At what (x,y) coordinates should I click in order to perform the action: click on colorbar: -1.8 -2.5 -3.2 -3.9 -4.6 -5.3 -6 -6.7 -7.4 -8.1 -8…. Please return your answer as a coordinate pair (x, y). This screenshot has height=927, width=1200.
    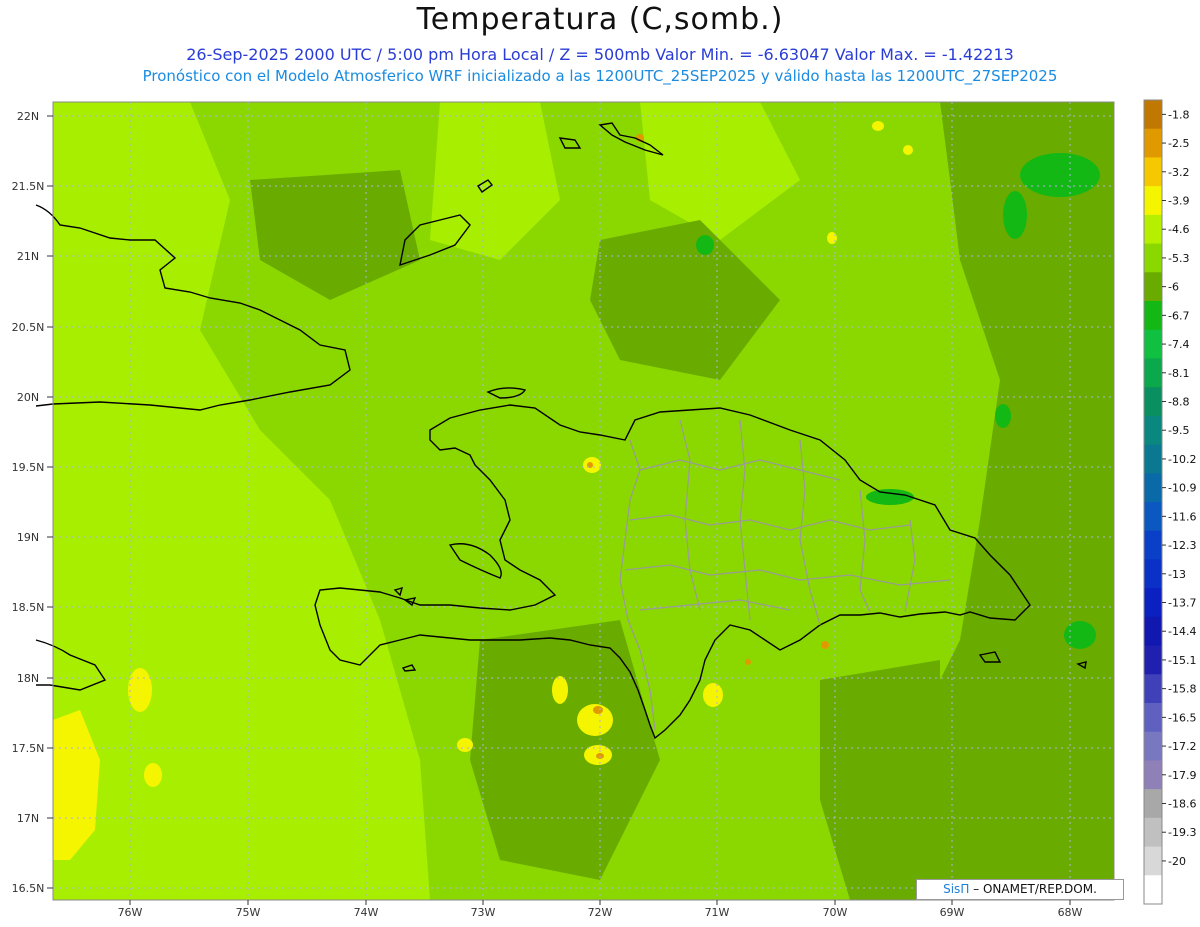
    Looking at the image, I should click on (1169, 502).